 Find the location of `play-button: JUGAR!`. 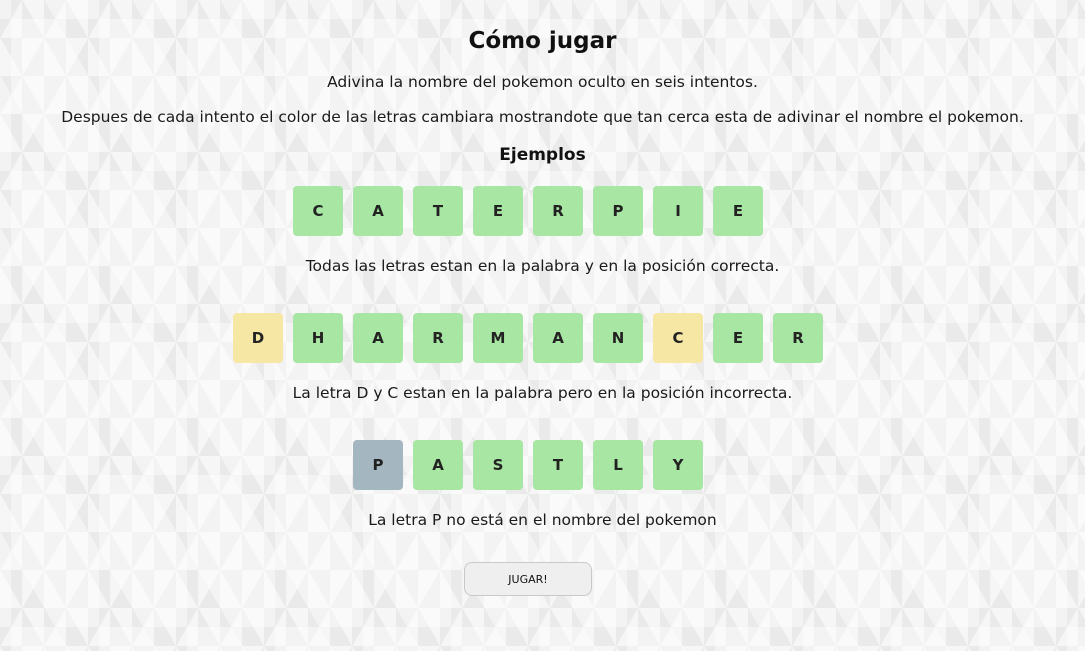

play-button: JUGAR! is located at coordinates (528, 579).